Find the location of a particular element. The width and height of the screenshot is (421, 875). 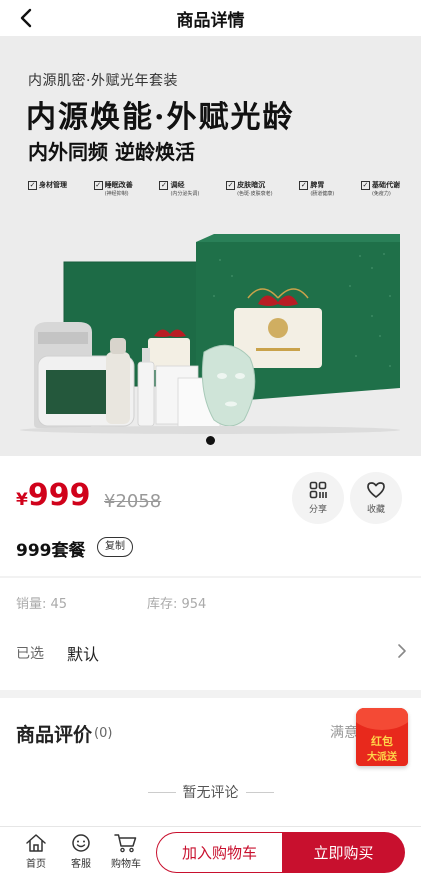

share-button: 分享 is located at coordinates (318, 498).